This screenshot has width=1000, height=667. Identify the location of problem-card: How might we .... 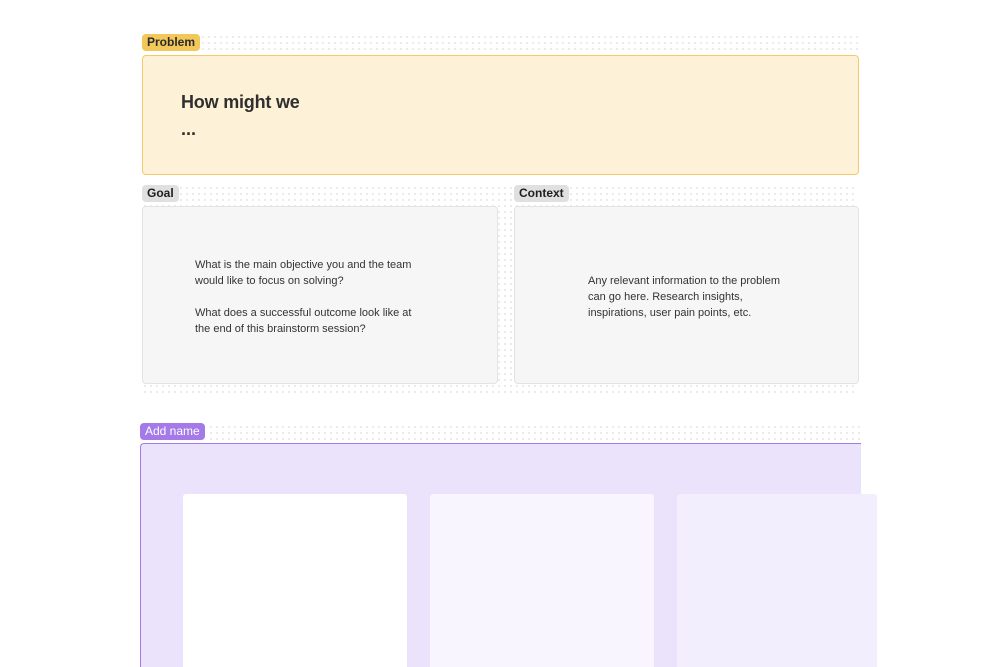
(500, 115).